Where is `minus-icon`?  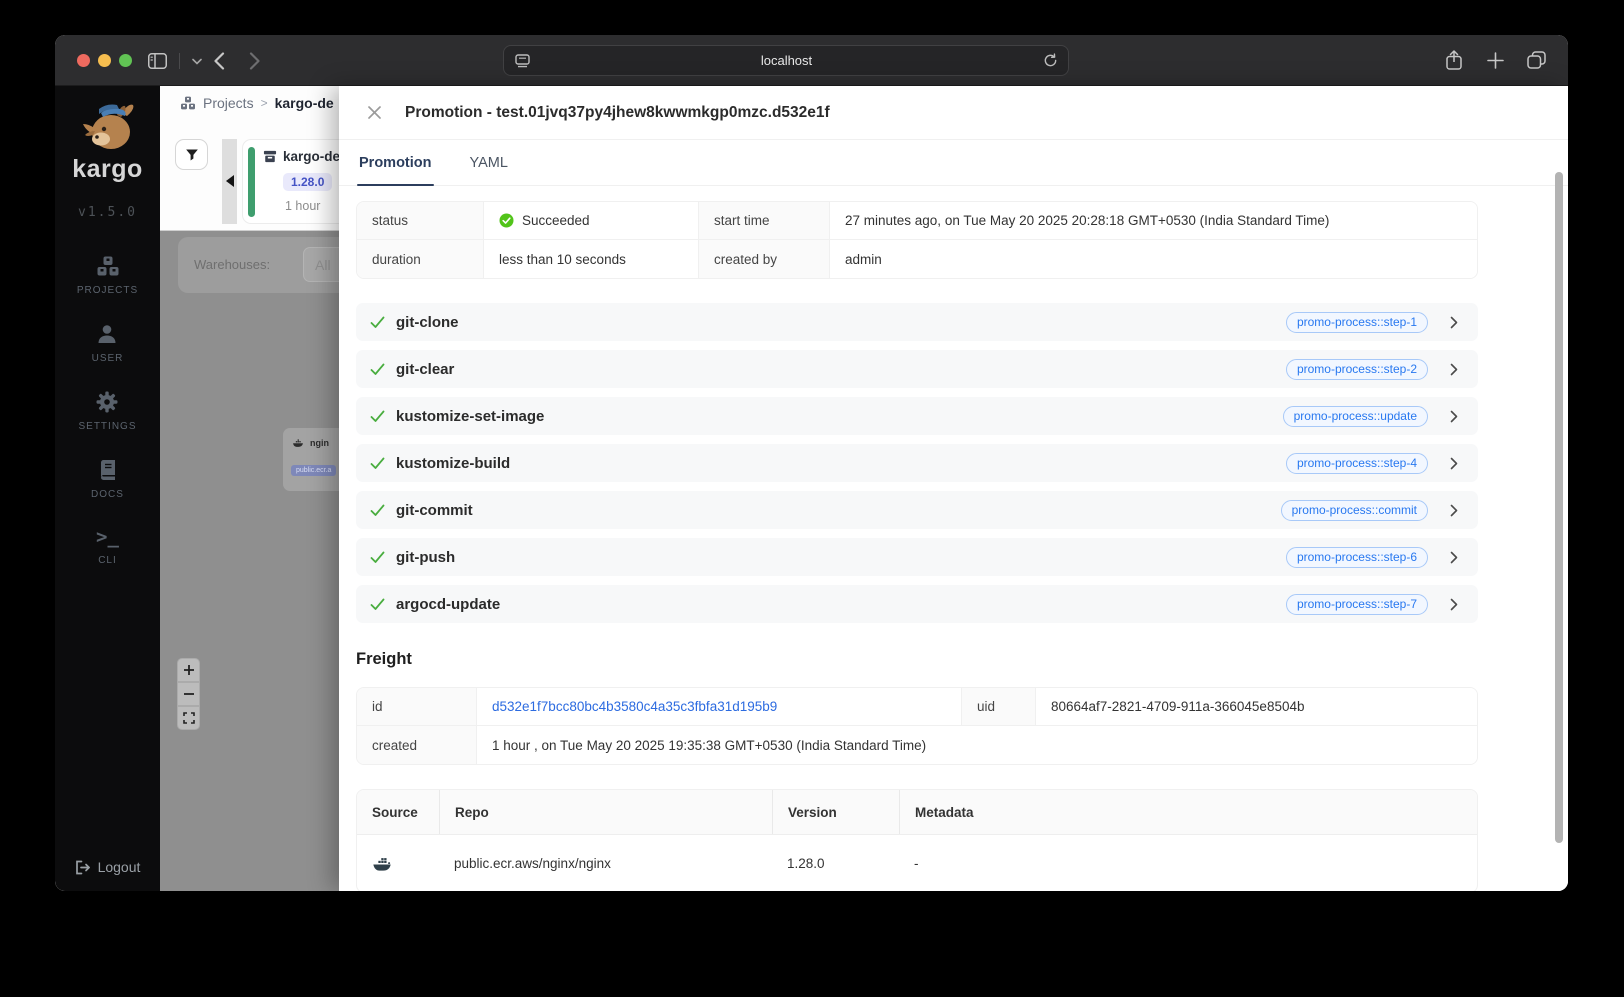
minus-icon is located at coordinates (188, 694).